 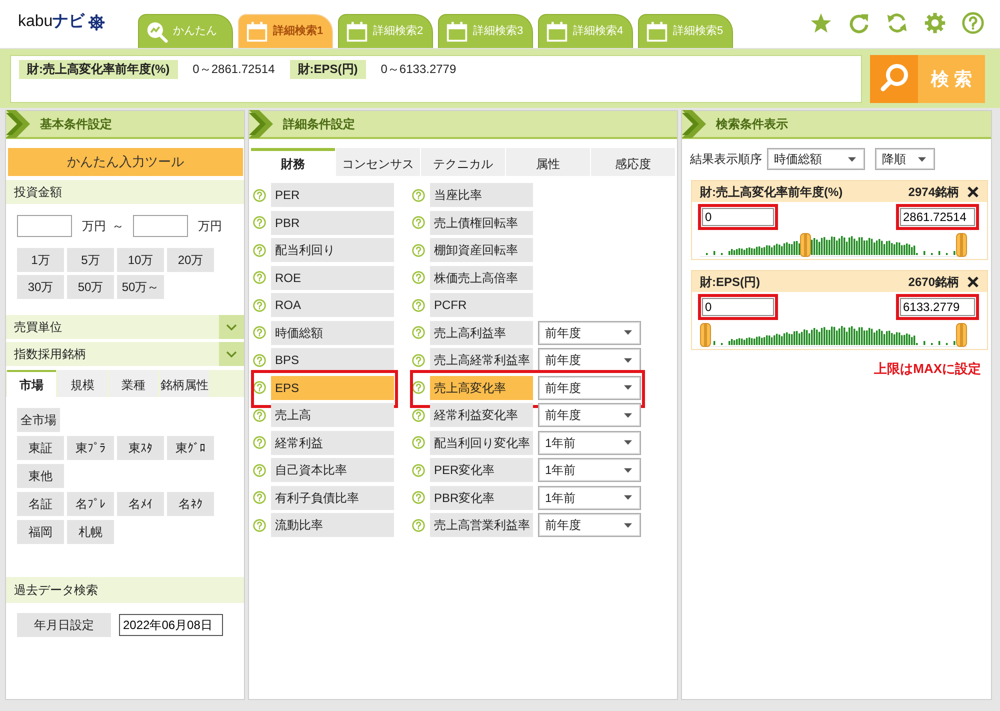 I want to click on refresh-icon, so click(x=897, y=23).